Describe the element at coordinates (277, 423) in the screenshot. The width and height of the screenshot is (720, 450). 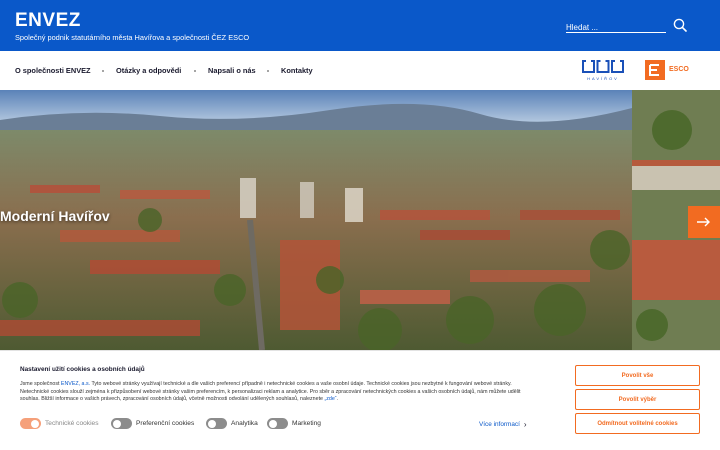
I see `marketing-toggle` at that location.